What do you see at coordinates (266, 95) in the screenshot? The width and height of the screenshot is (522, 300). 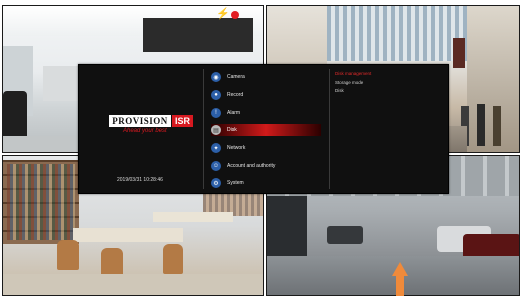 I see `menu-item-record: ● Record` at bounding box center [266, 95].